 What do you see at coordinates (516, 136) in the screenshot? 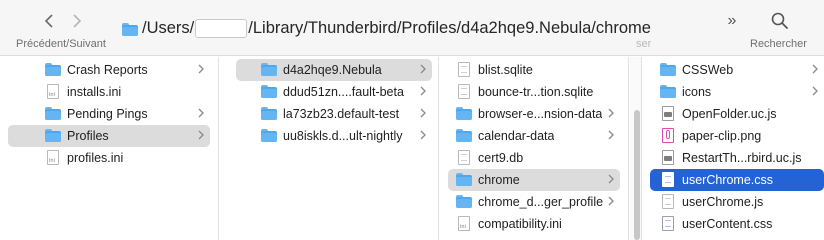
I see `list-item-label: calendar-data` at bounding box center [516, 136].